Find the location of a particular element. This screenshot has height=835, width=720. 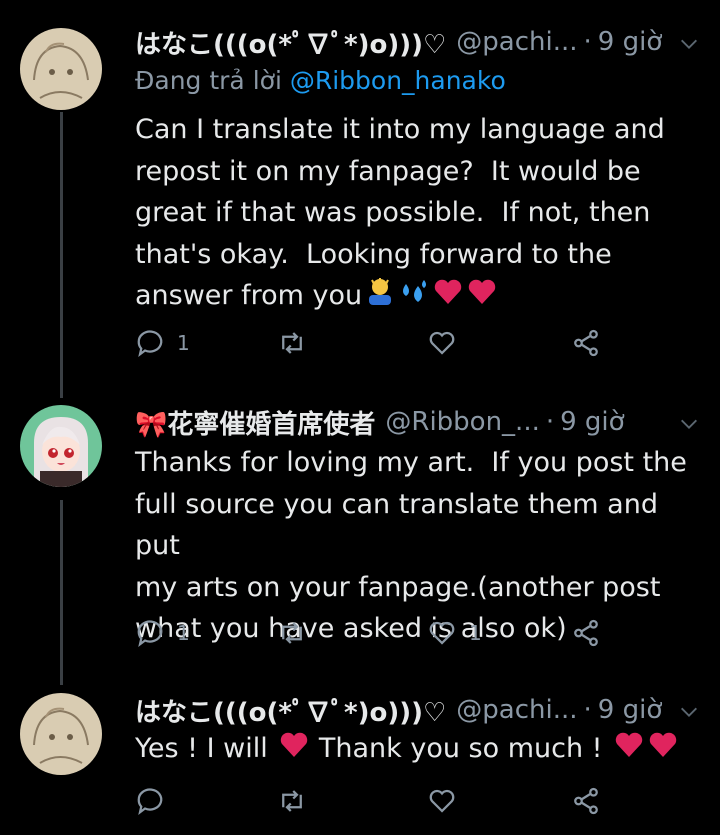

display-name: 🎀花寧催婚首席使者 is located at coordinates (255, 422).